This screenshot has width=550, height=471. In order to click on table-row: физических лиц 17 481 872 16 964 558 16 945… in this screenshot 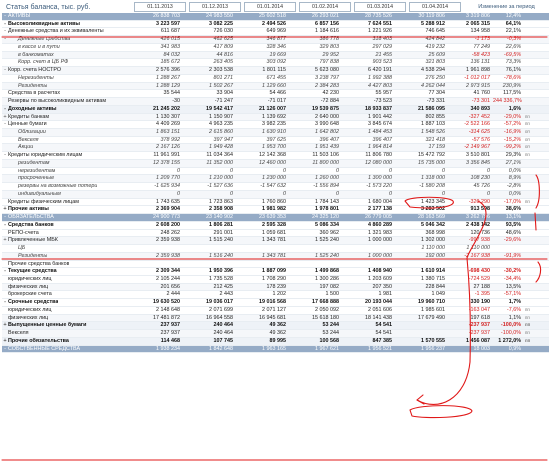, I will do `click(275, 318)`.